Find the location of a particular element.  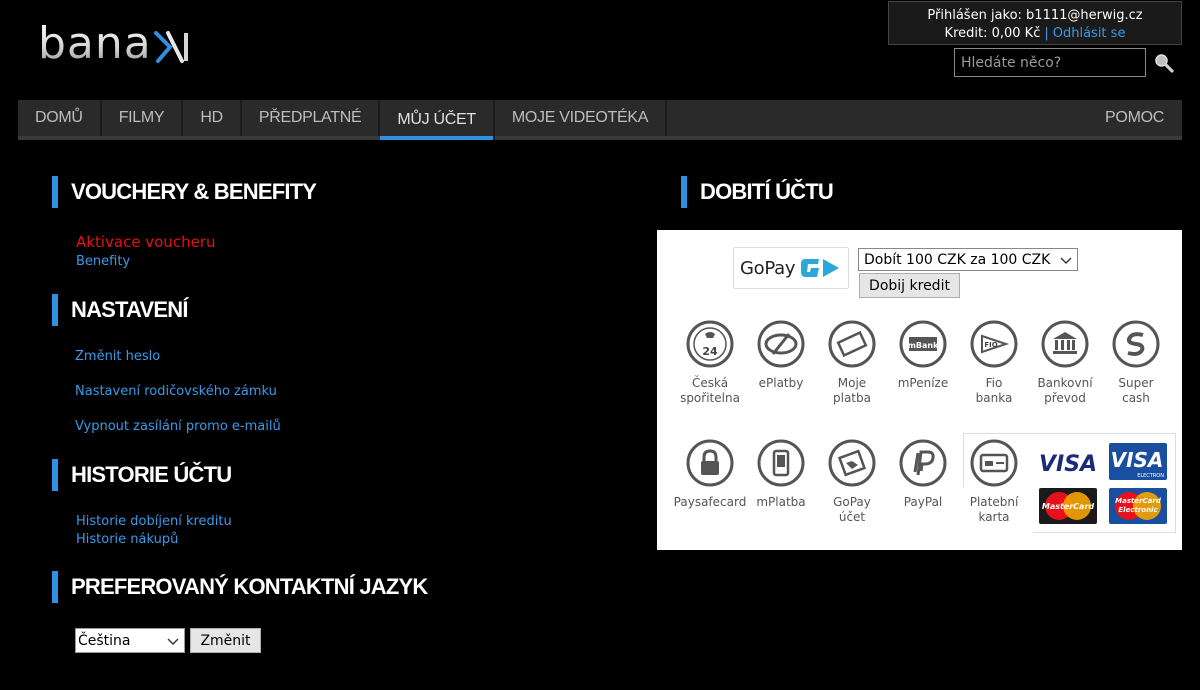

gopay-logo: GoPay is located at coordinates (791, 268).